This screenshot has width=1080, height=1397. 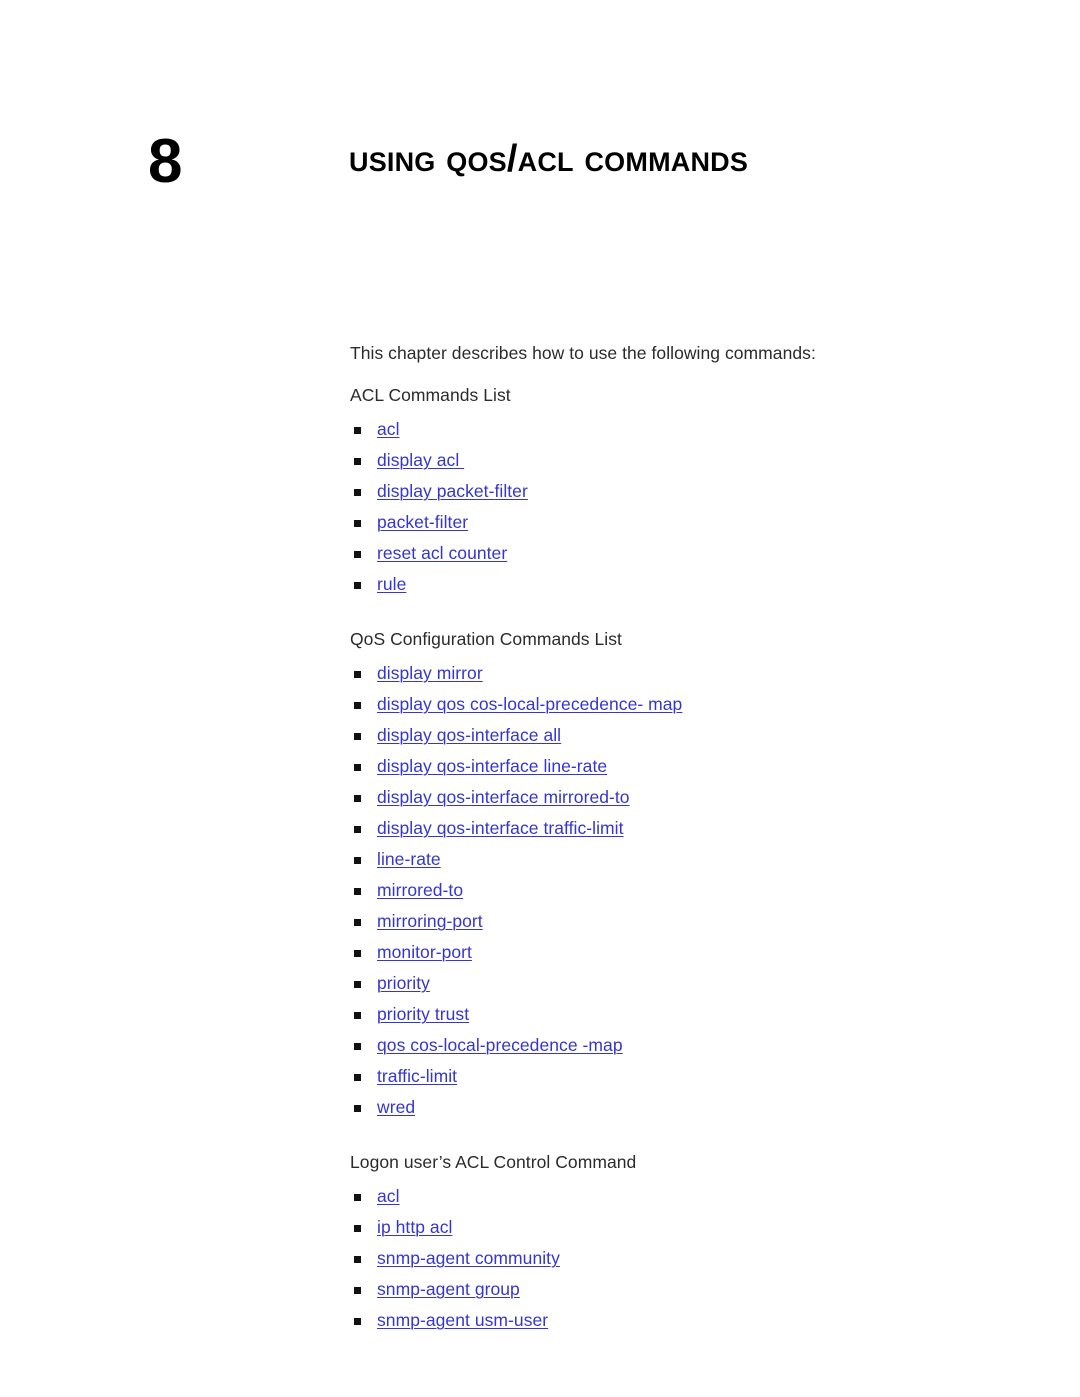 I want to click on list-item: snmp-agent community, so click(x=680, y=1258).